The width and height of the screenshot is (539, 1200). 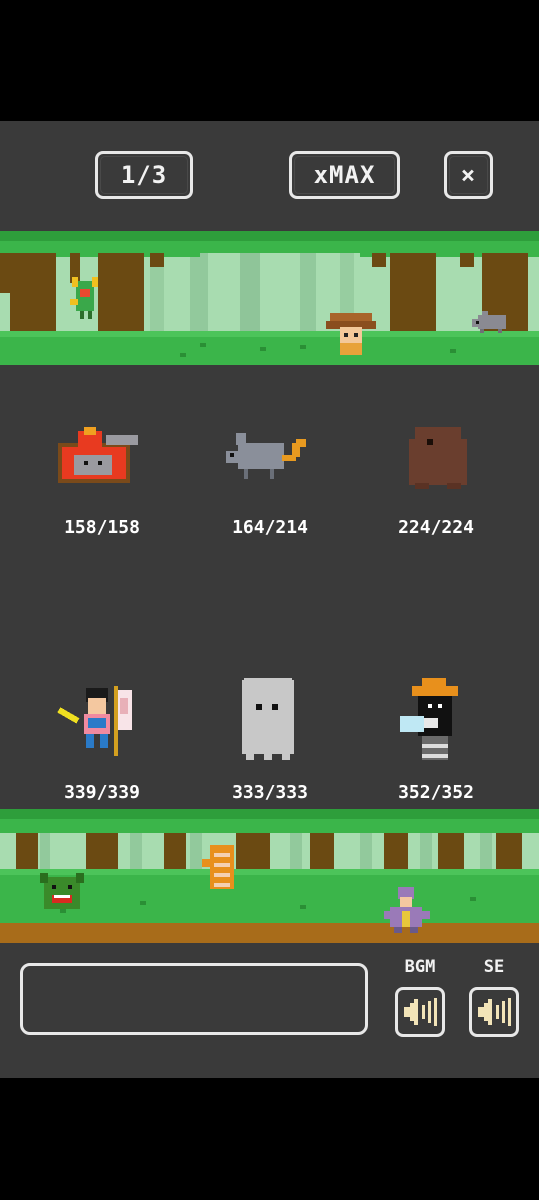 I want to click on page-indicator-label: 1/3, so click(x=144, y=175).